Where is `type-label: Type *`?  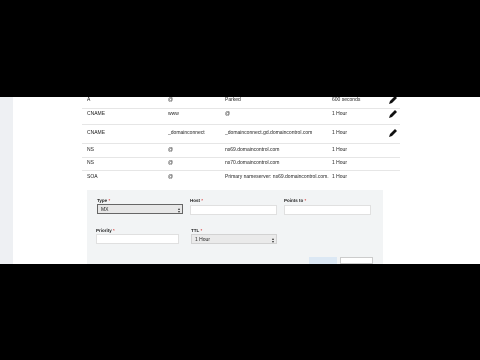
type-label: Type * is located at coordinates (104, 200).